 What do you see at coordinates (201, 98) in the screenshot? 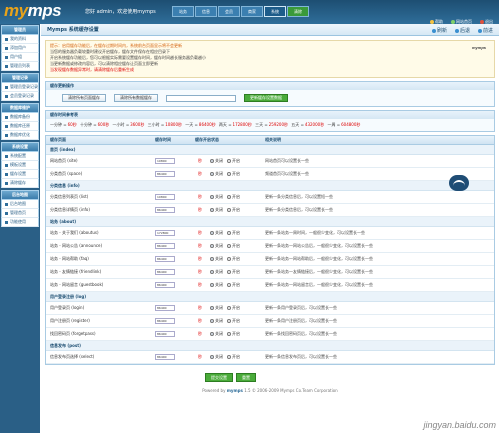
I see `cache-input` at bounding box center [201, 98].